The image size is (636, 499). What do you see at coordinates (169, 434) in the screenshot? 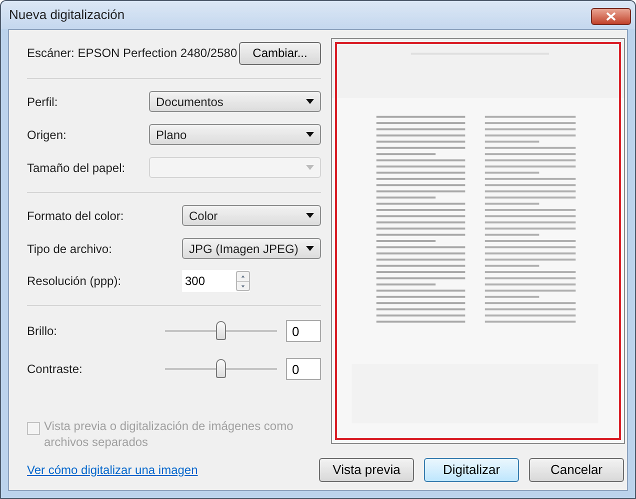
I see `checkbox-label: Vista previa o digitalización de imágenes como archivos separados` at bounding box center [169, 434].